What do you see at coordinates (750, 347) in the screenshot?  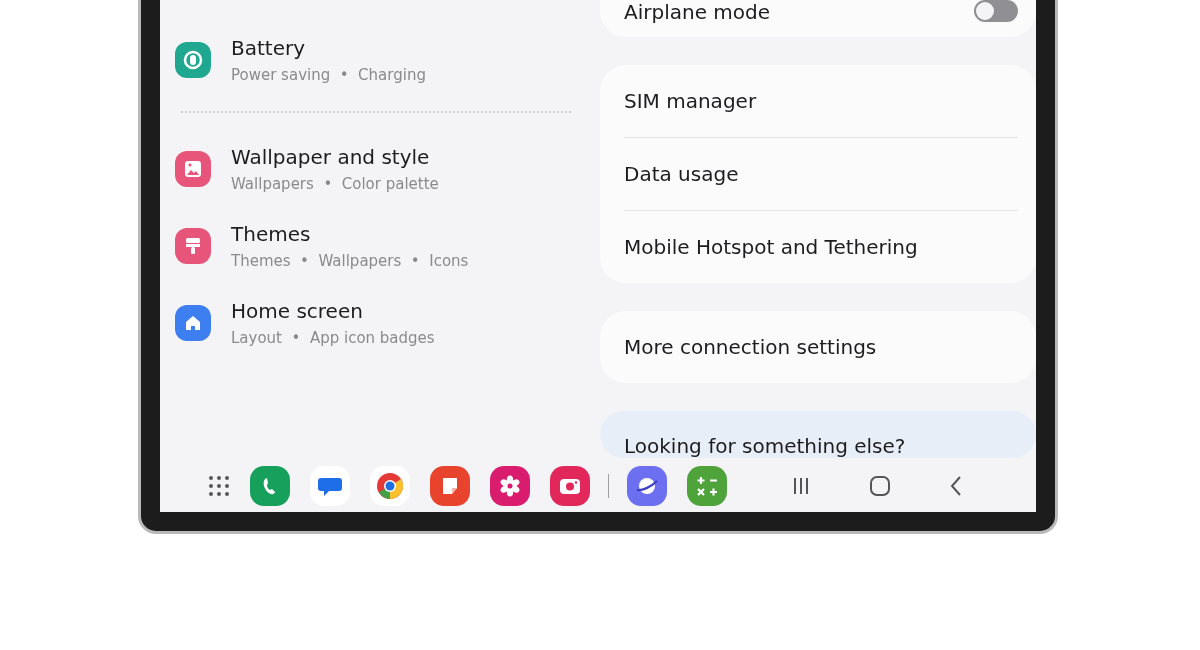 I see `setting-label: More connection settings` at bounding box center [750, 347].